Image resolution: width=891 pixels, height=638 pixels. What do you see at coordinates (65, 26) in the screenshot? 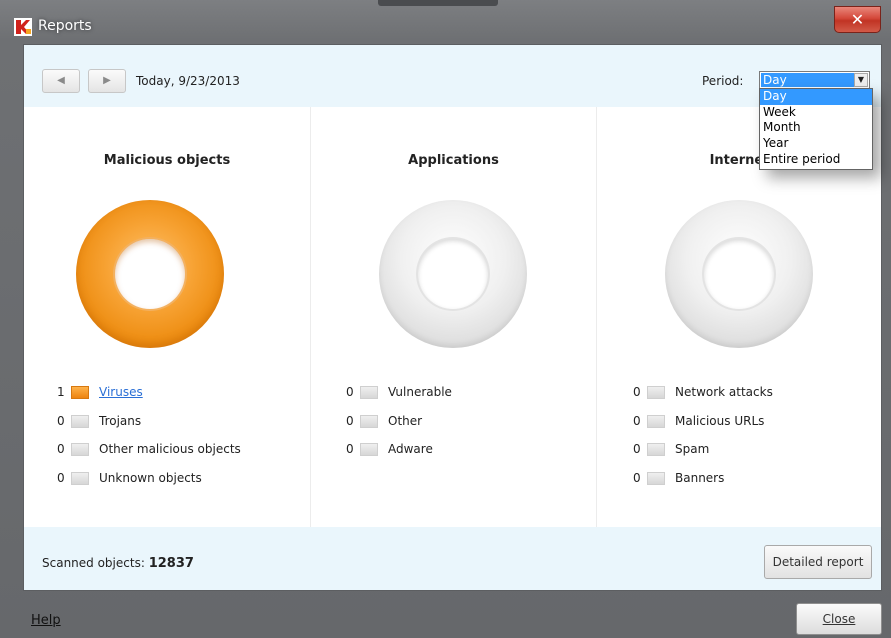
I see `window-title: Reports` at bounding box center [65, 26].